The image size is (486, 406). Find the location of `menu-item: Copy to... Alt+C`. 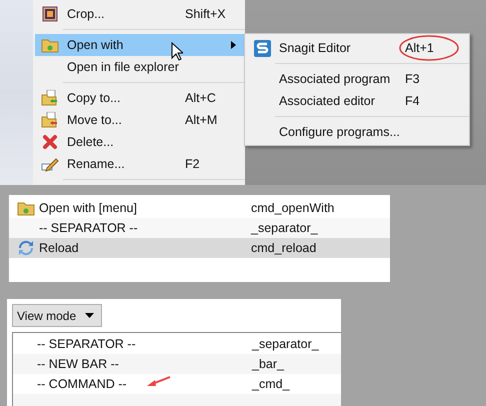

menu-item: Copy to... Alt+C is located at coordinates (140, 98).